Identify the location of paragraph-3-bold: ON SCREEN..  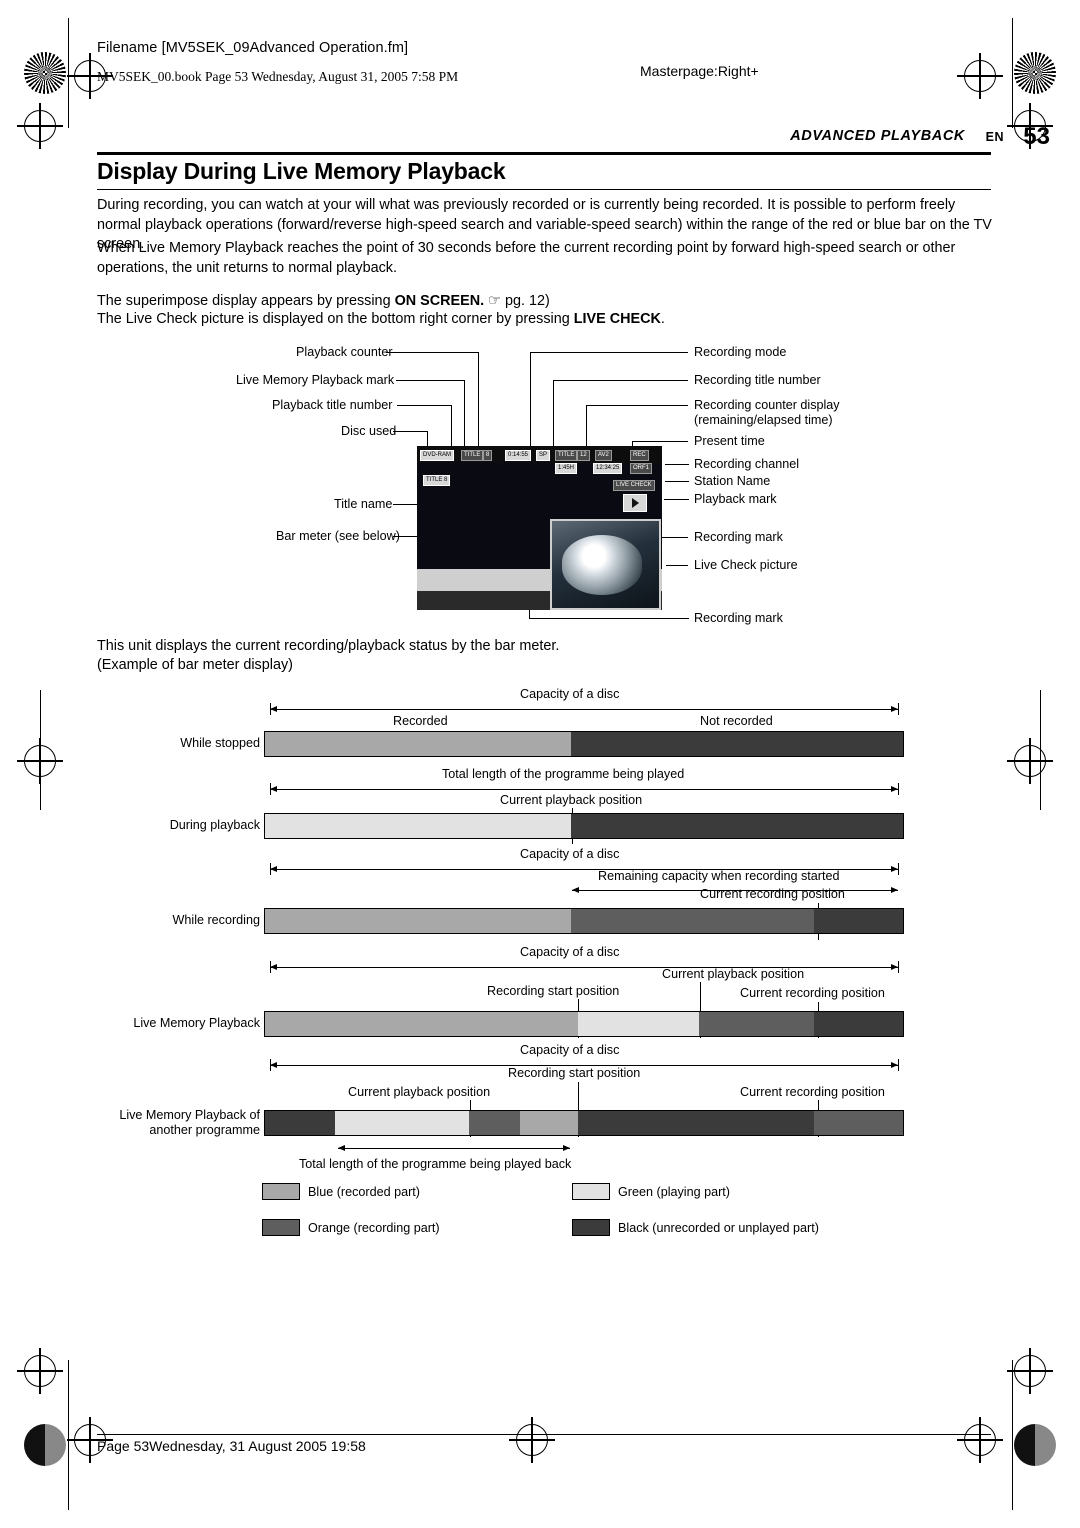
(439, 301).